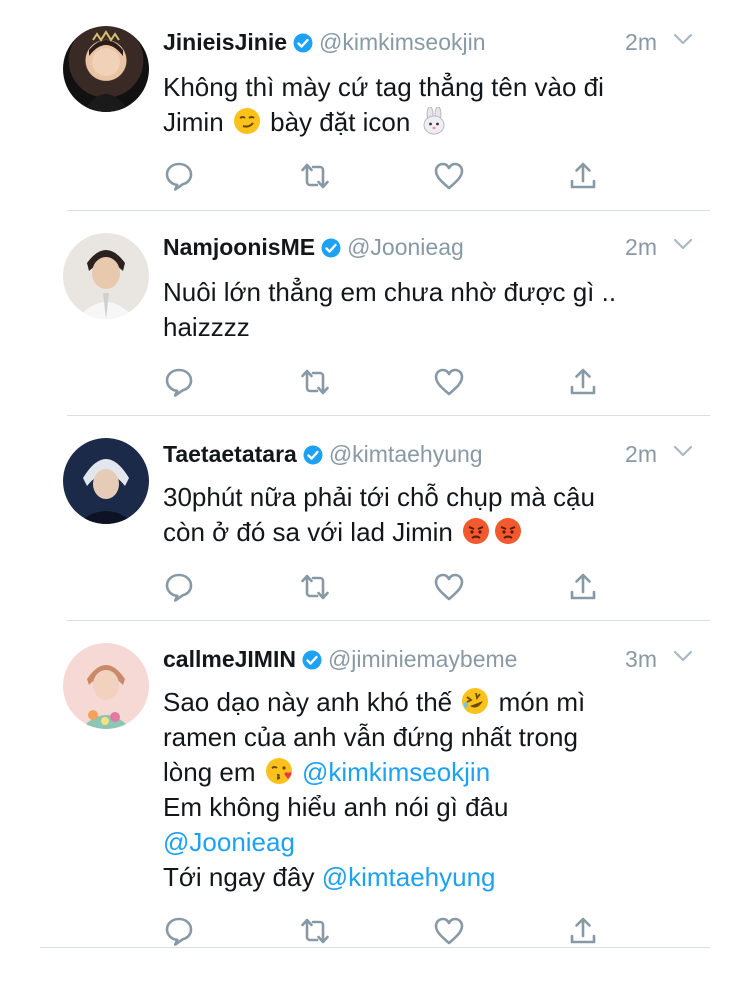  I want to click on user-handle: @kimtaehyung, so click(406, 454).